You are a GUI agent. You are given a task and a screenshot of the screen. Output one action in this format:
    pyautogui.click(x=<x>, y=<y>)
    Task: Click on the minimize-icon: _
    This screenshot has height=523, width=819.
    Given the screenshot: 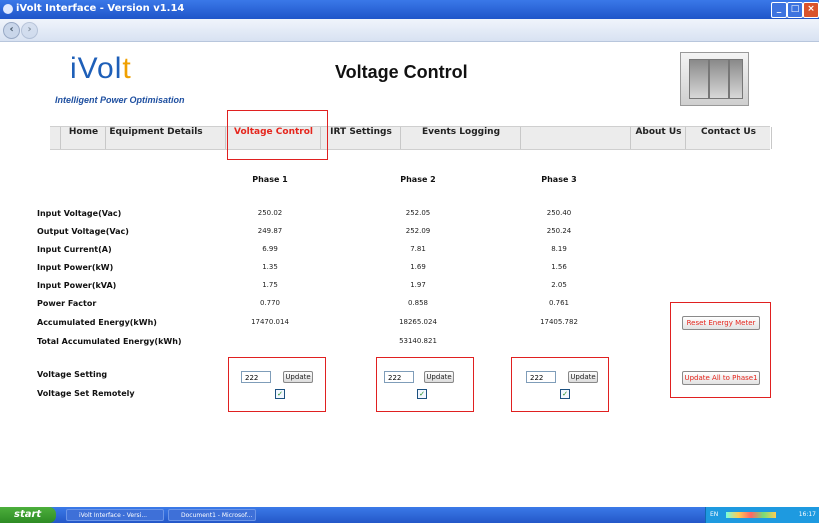 What is the action you would take?
    pyautogui.click(x=779, y=10)
    